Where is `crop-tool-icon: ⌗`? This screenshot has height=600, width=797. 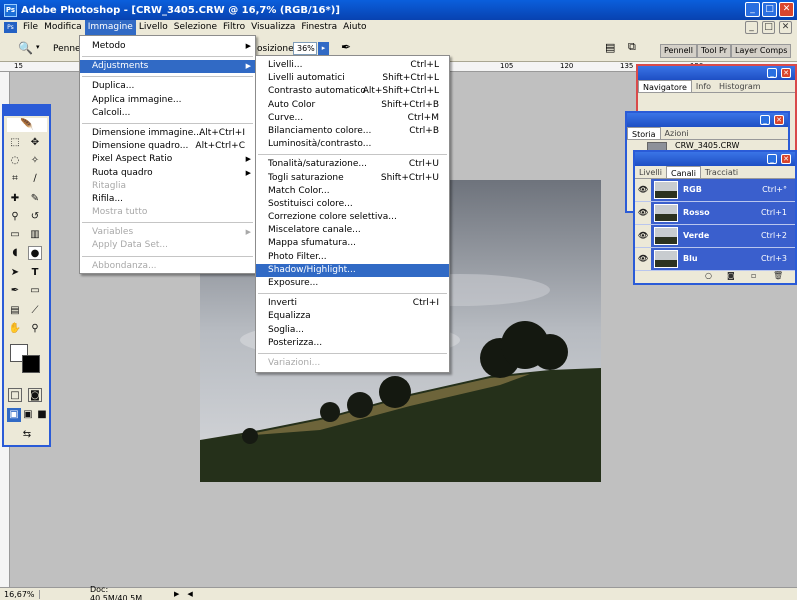 crop-tool-icon: ⌗ is located at coordinates (15, 179).